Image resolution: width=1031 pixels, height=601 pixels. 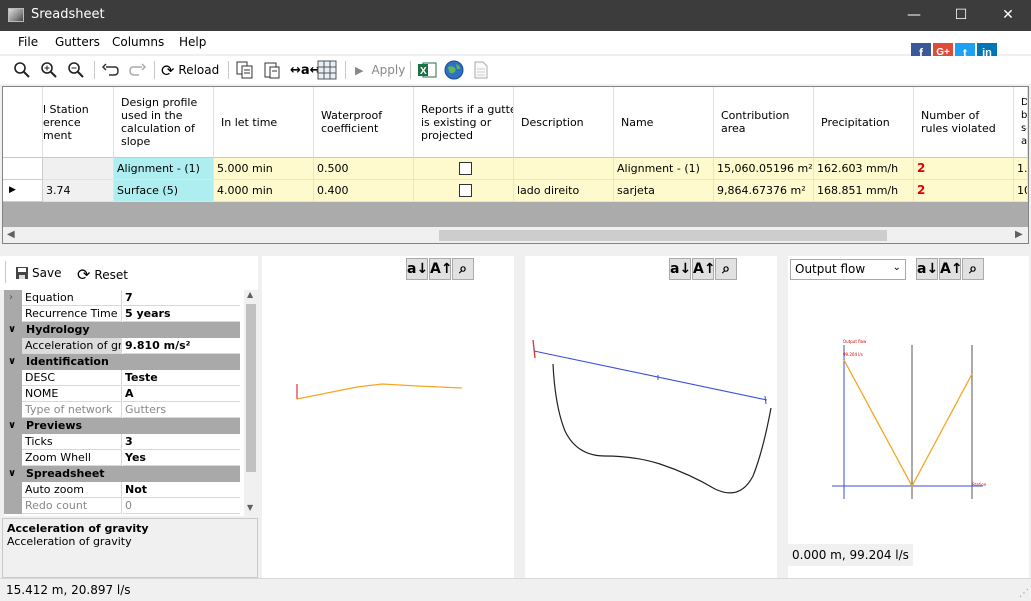 I want to click on property-grid-scrollbar: ▲ ▼, so click(x=251, y=403).